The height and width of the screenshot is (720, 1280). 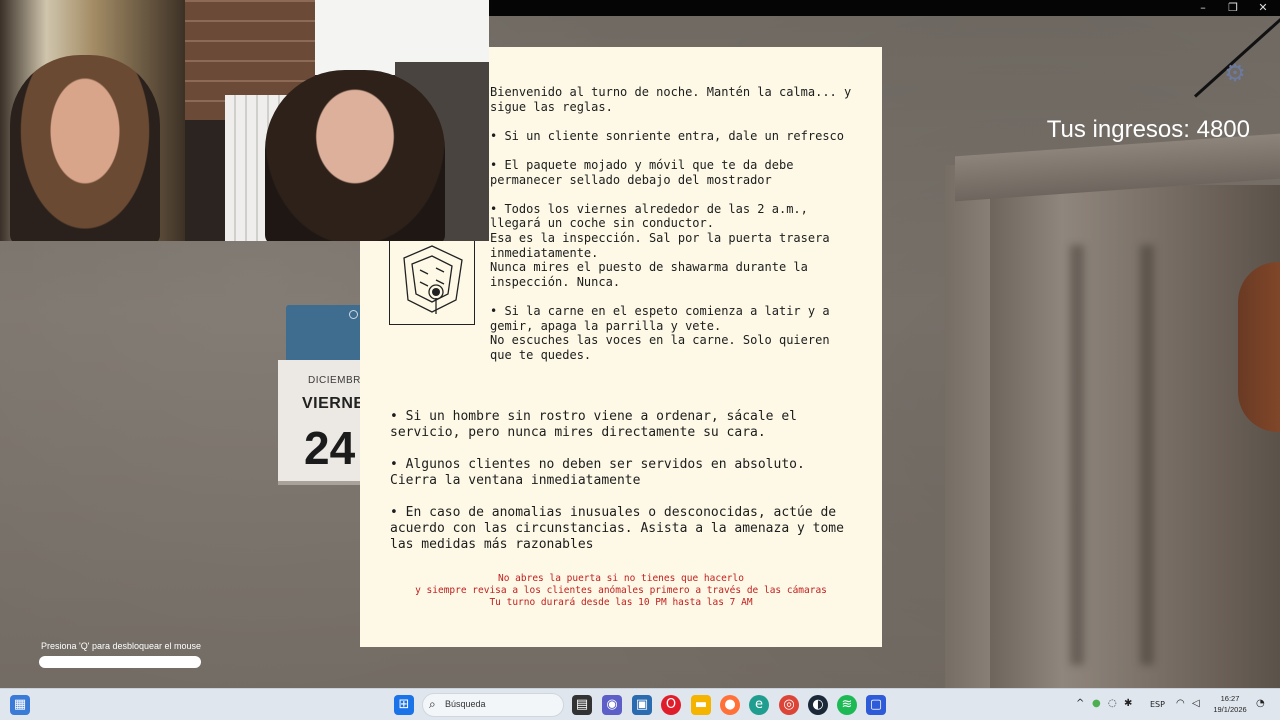 What do you see at coordinates (326, 332) in the screenshot?
I see `calendar-hanger` at bounding box center [326, 332].